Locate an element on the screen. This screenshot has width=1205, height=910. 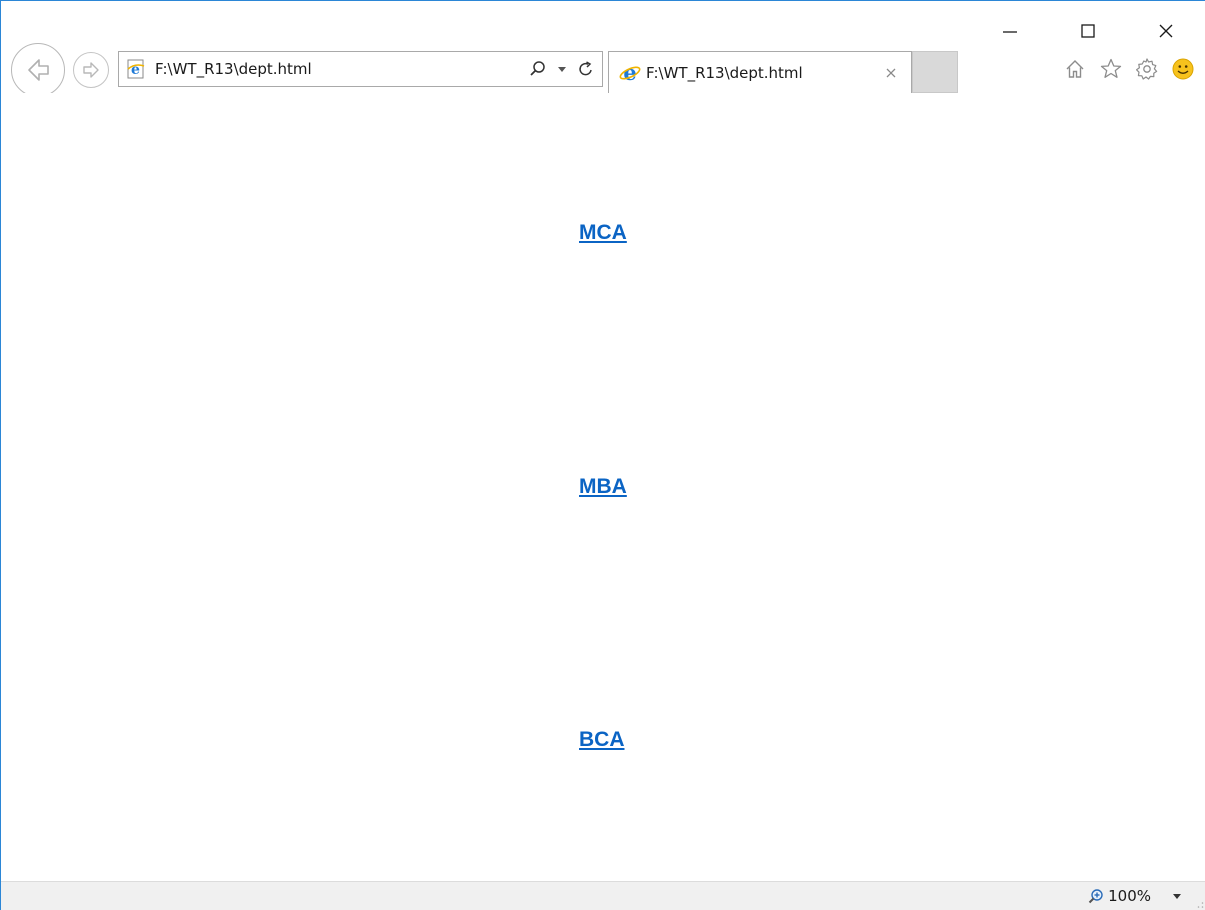
star-icon is located at coordinates (1111, 68).